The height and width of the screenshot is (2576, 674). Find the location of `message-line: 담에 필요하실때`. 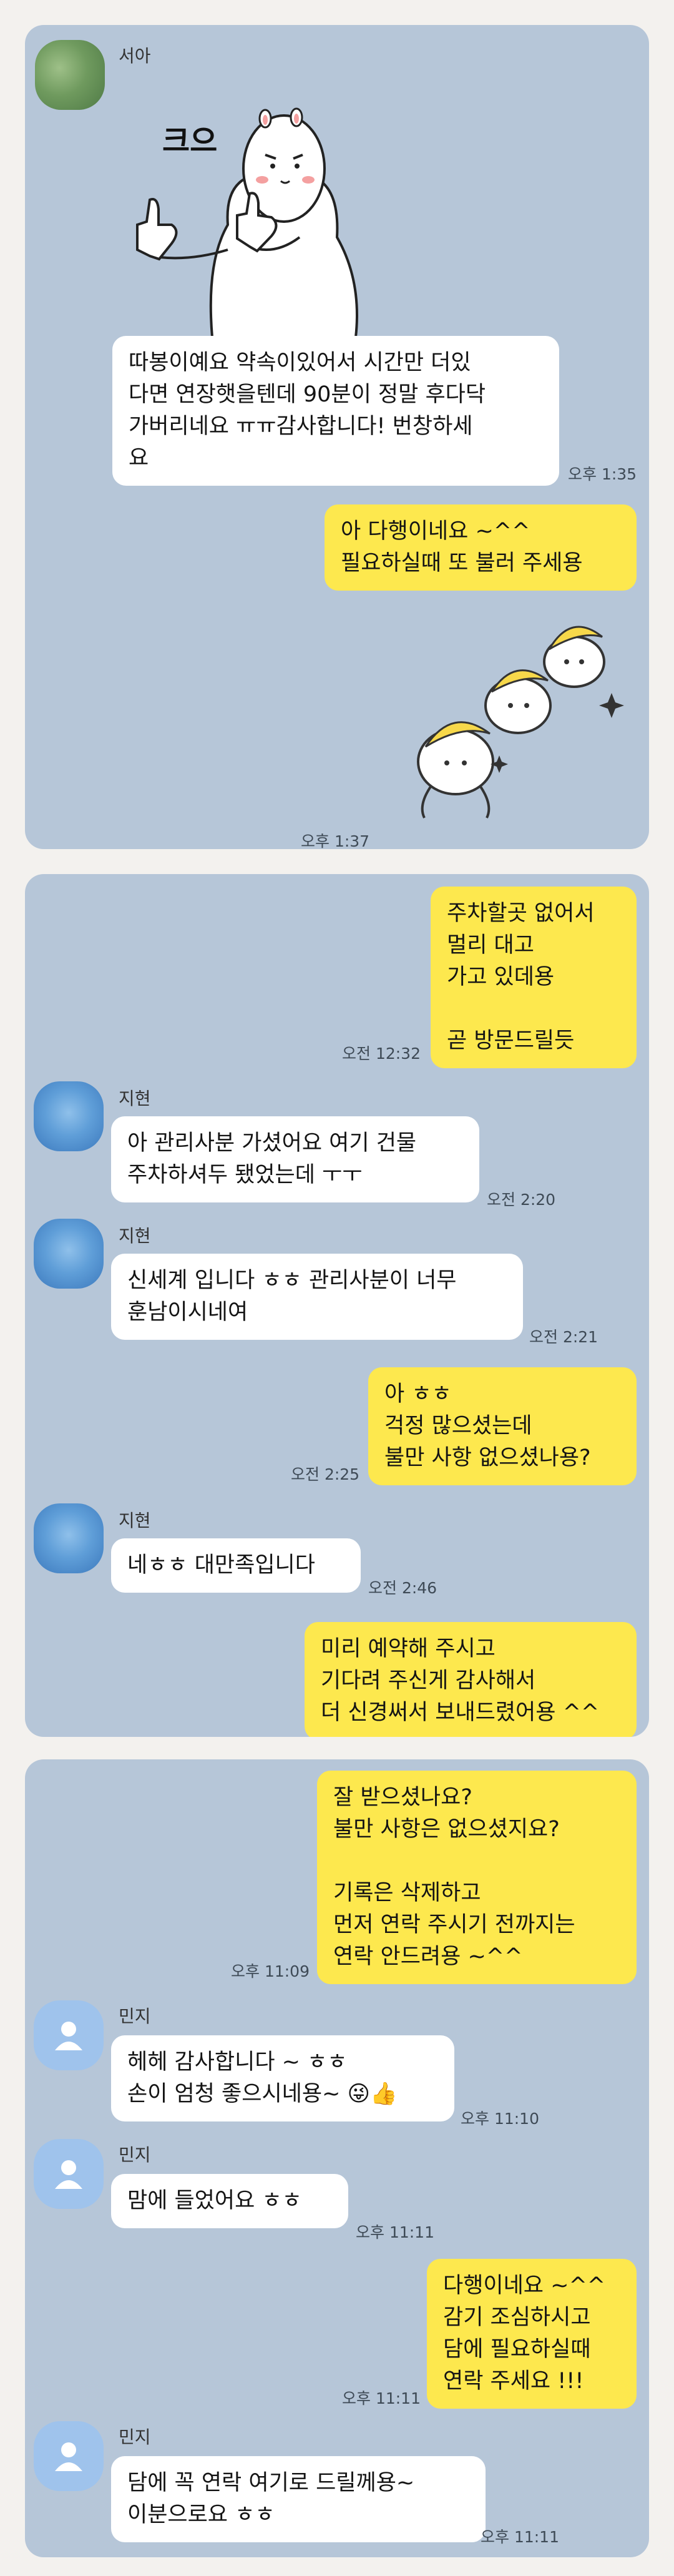

message-line: 담에 필요하실때 is located at coordinates (517, 2349).